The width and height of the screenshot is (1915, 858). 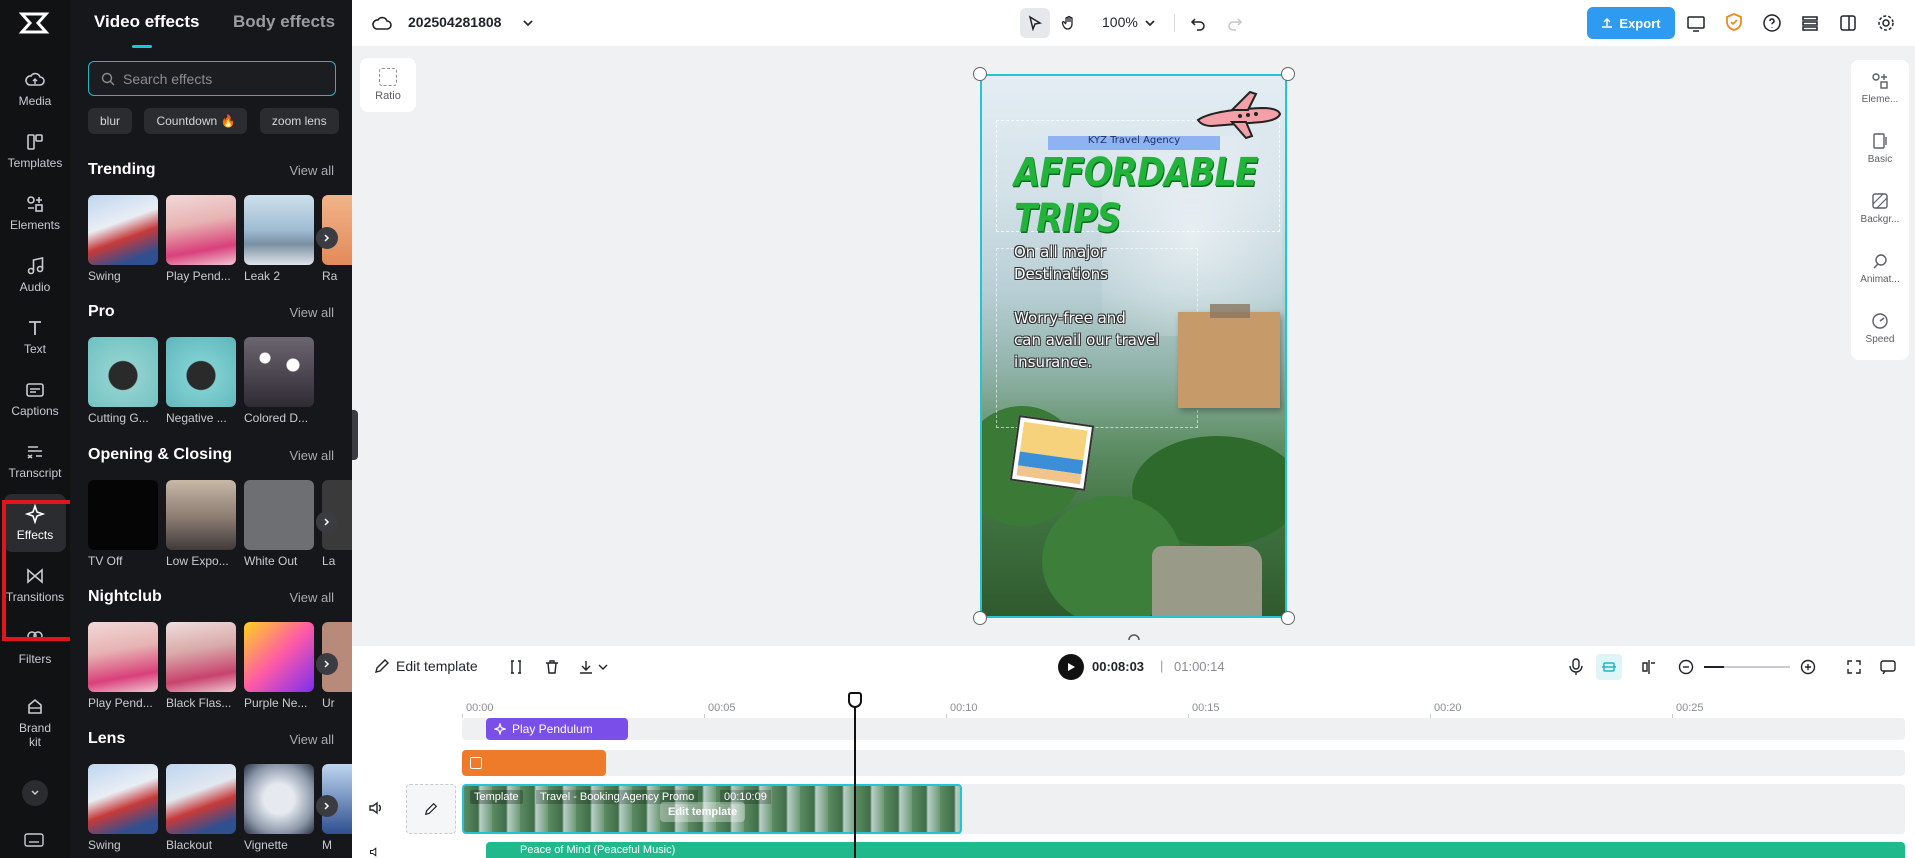 What do you see at coordinates (1880, 328) in the screenshot?
I see `rail-speed: Speed` at bounding box center [1880, 328].